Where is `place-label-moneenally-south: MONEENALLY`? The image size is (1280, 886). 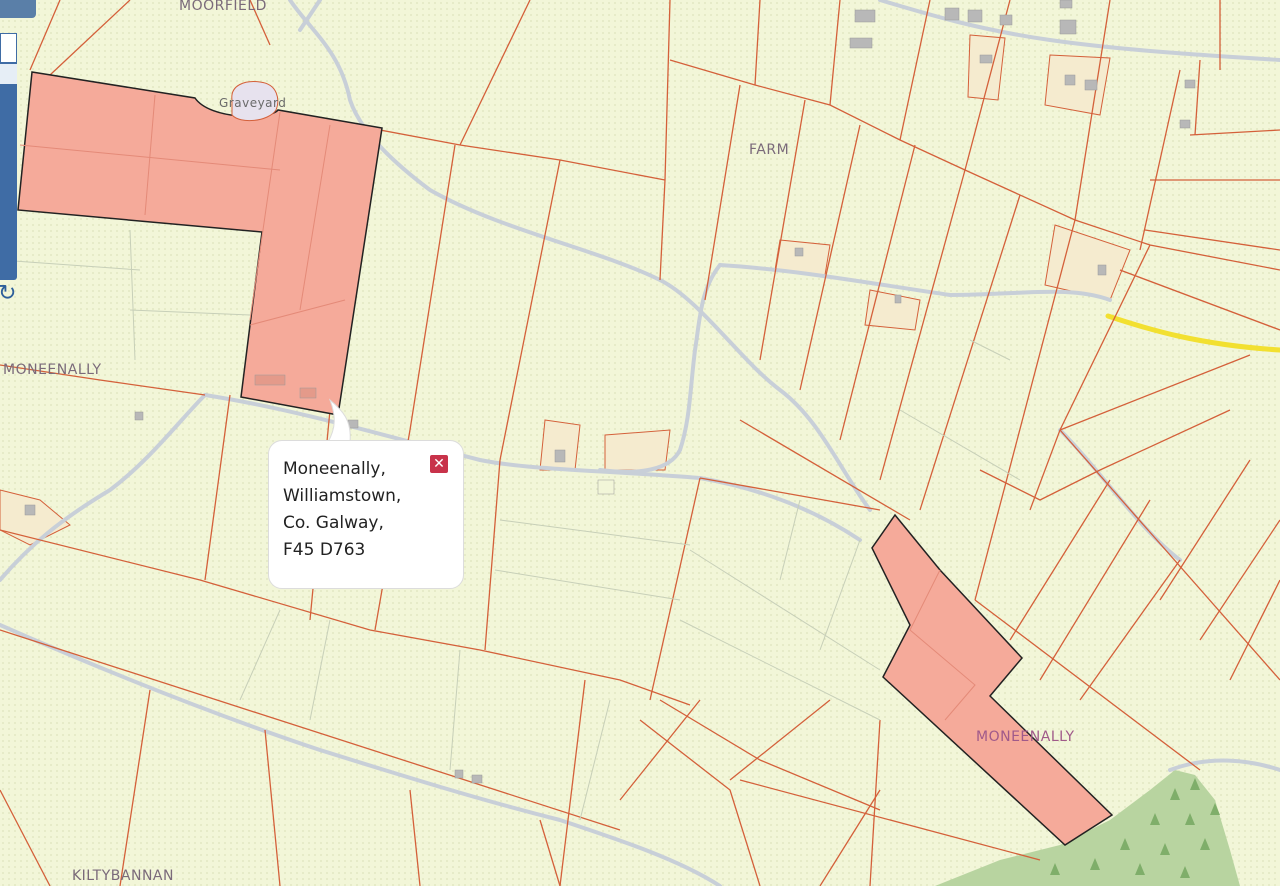 place-label-moneenally-south: MONEENALLY is located at coordinates (1025, 737).